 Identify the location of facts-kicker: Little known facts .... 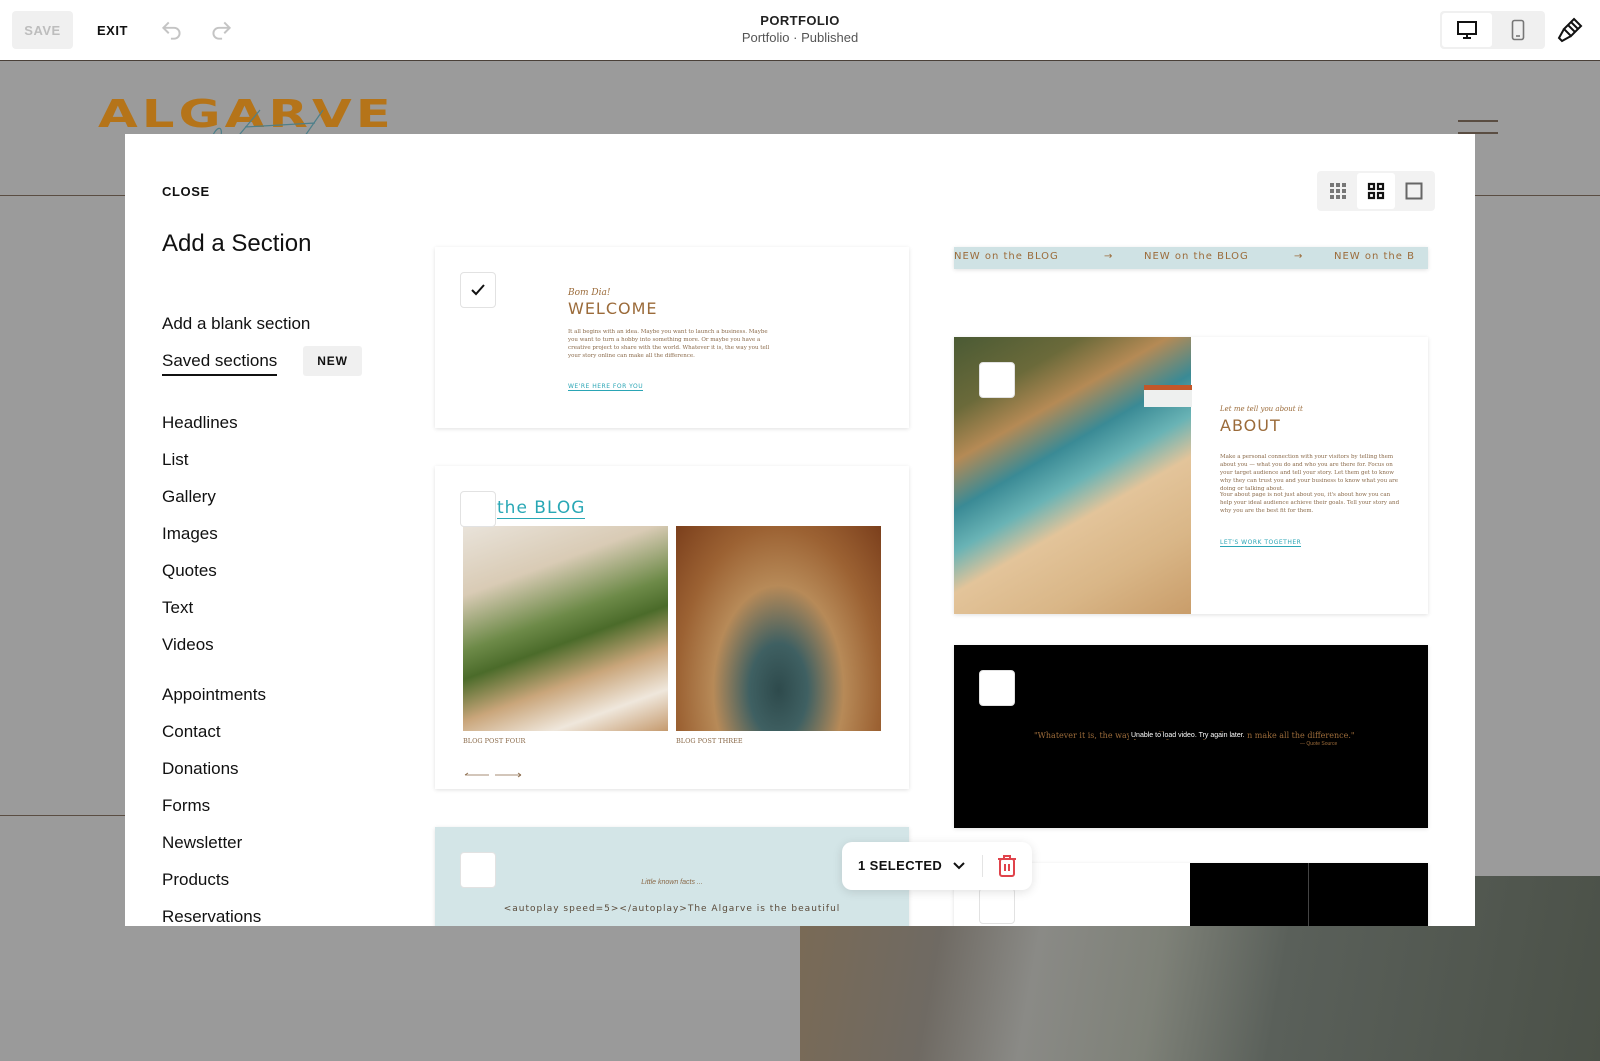
(672, 882).